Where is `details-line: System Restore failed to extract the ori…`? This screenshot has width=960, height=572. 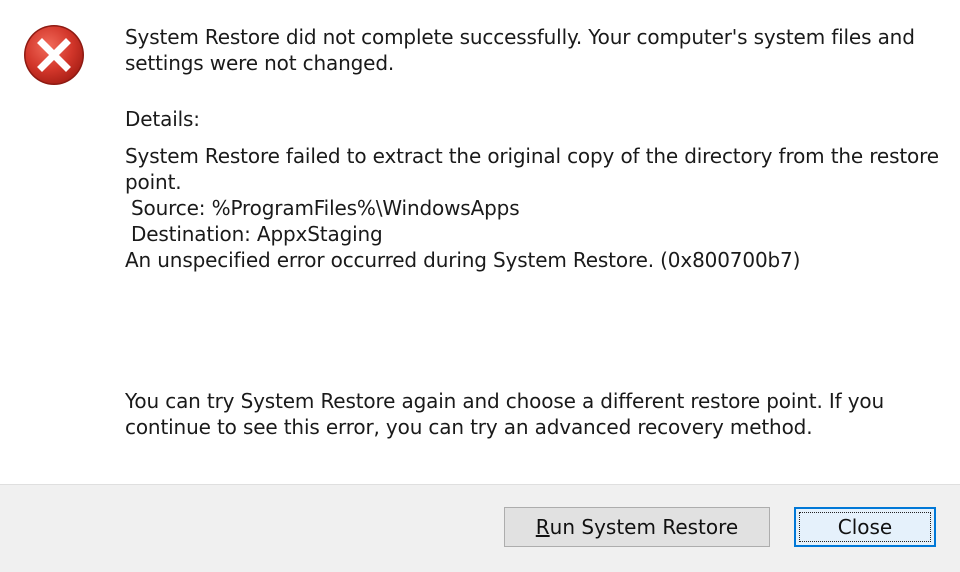 details-line: System Restore failed to extract the ori… is located at coordinates (532, 156).